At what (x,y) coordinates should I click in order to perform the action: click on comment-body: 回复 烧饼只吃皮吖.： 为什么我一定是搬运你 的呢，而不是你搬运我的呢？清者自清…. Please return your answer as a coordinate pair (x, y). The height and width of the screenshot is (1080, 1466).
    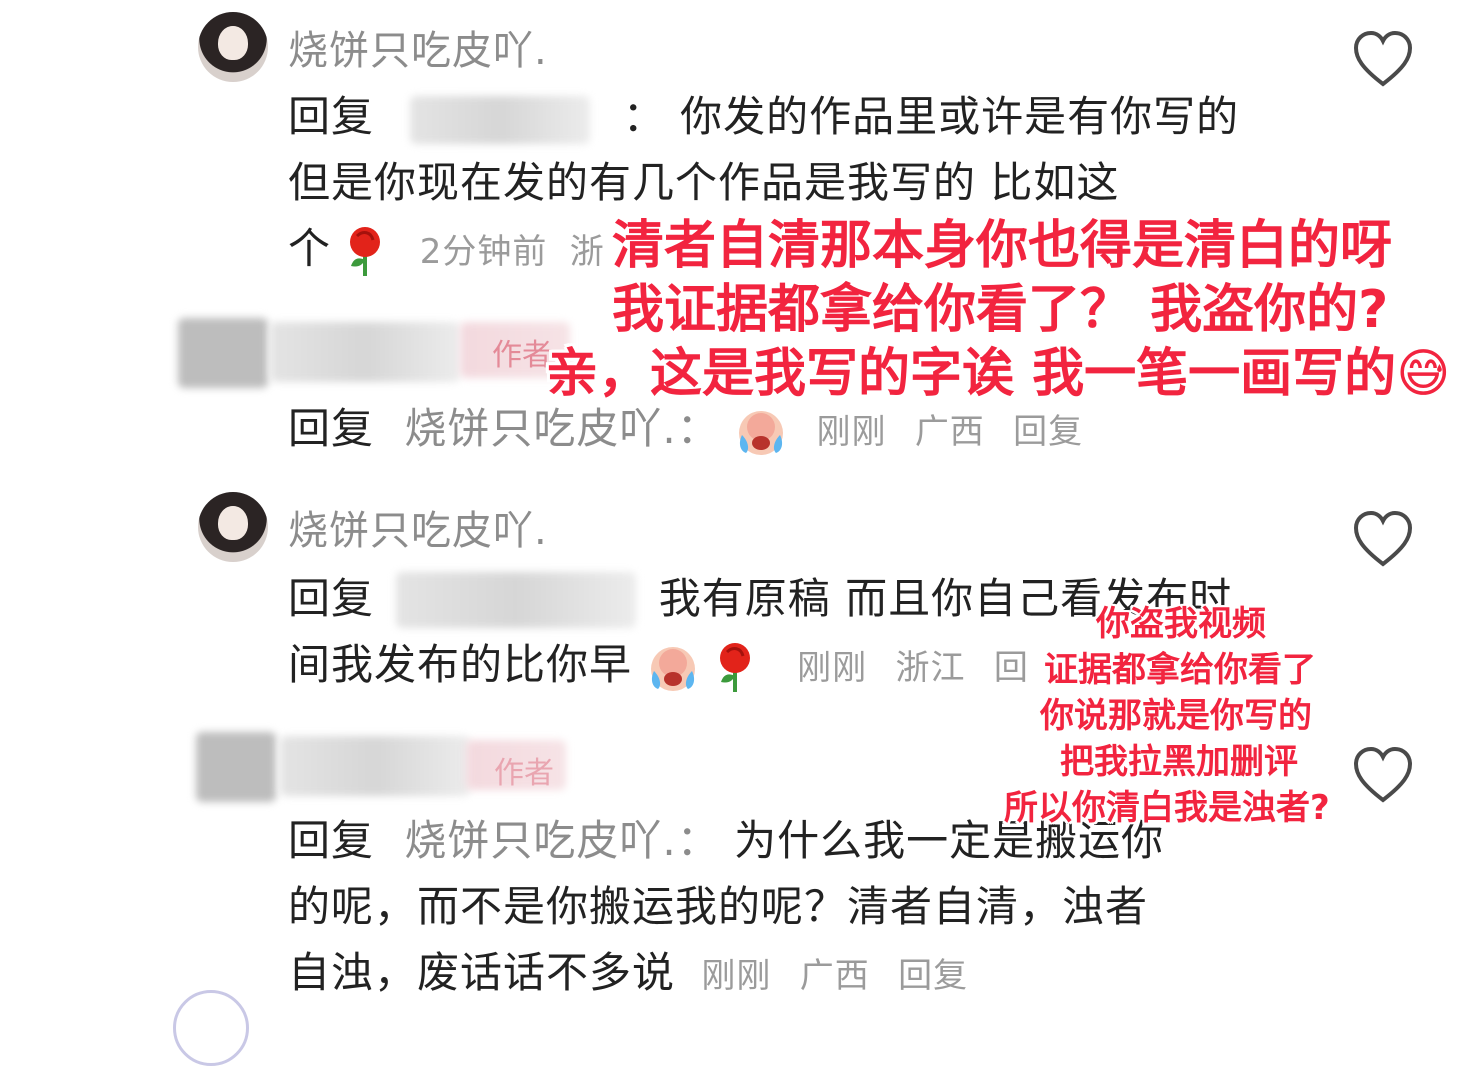
    Looking at the image, I should click on (788, 908).